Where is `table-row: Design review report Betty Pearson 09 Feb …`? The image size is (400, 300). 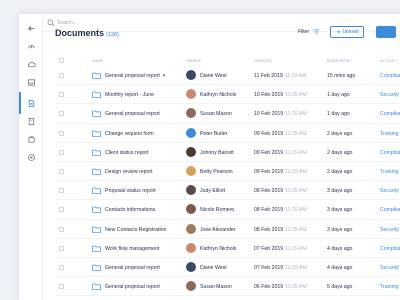 table-row: Design review report Betty Pearson 09 Feb … is located at coordinates (227, 172).